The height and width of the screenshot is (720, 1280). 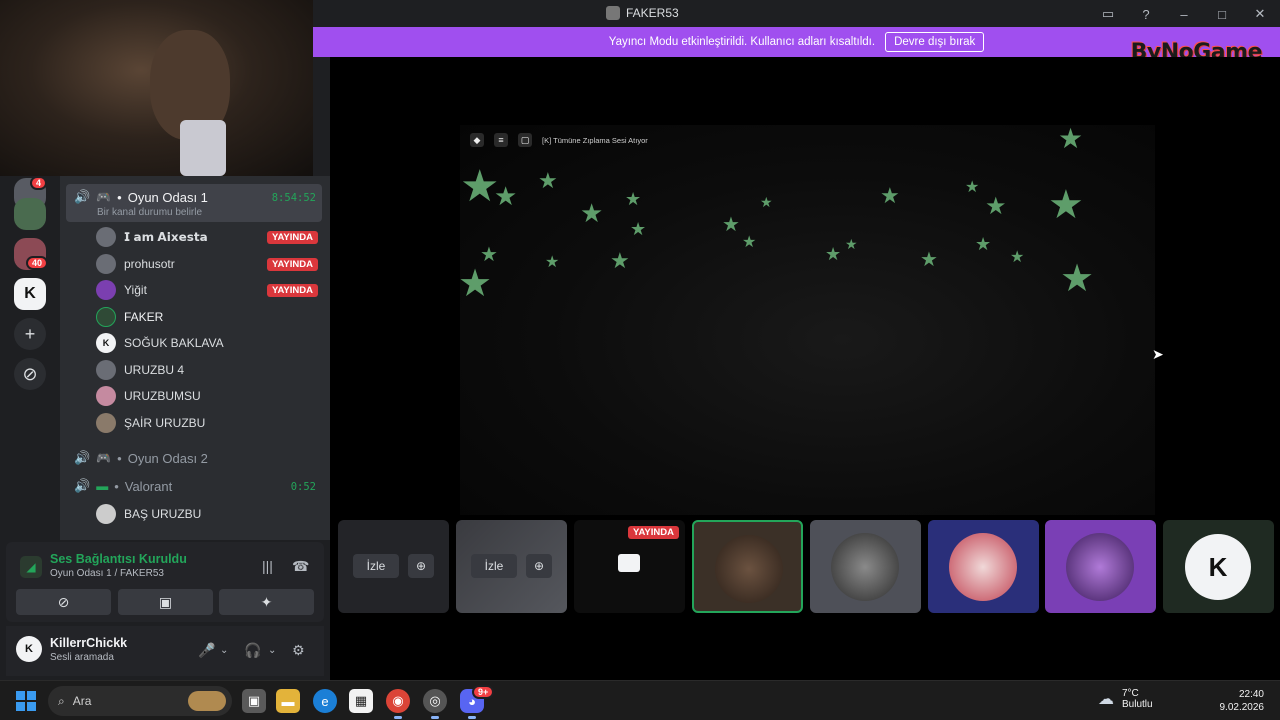 I want to click on settings-icon: ⚙, so click(x=298, y=650).